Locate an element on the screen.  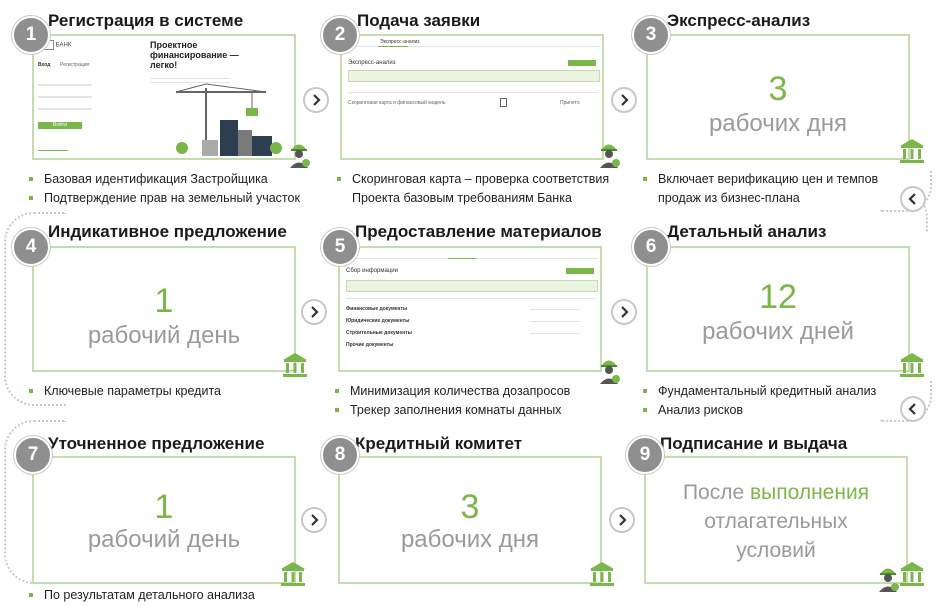
step-2-badge: 2 is located at coordinates (340, 35).